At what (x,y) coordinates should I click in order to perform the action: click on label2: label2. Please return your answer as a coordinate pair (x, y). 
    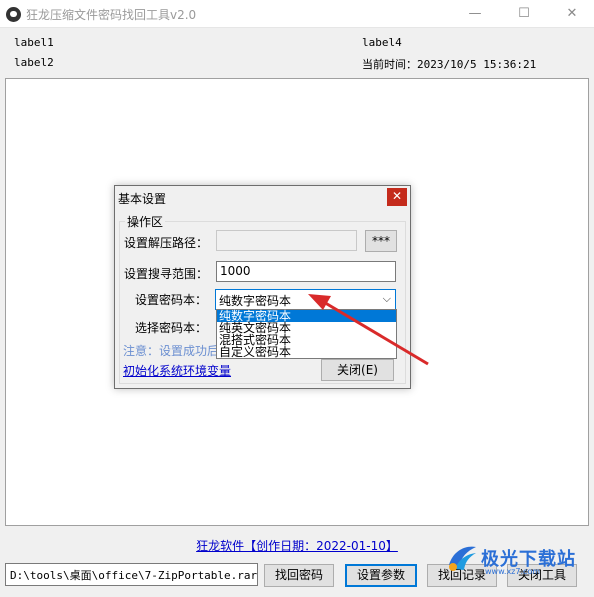
    Looking at the image, I should click on (34, 62).